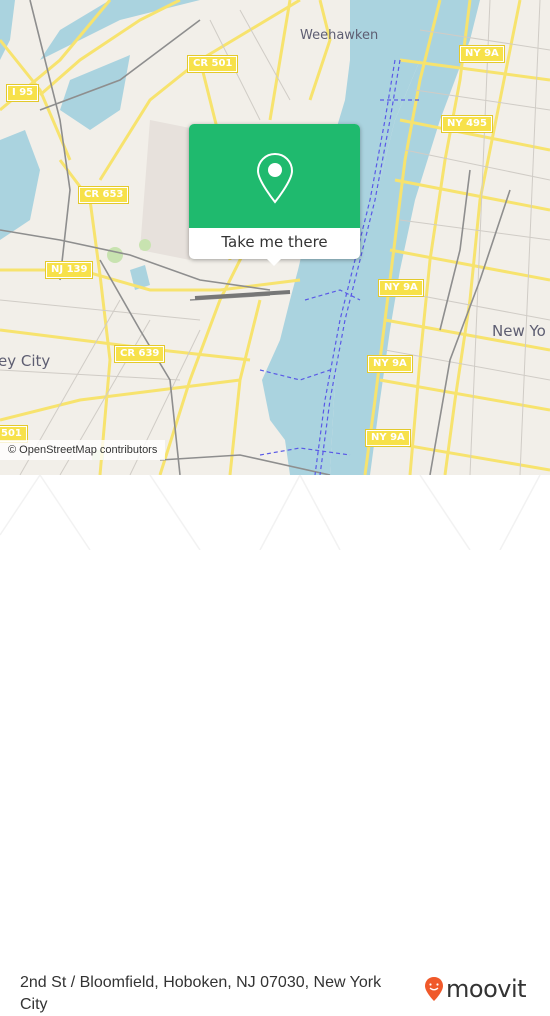  Describe the element at coordinates (467, 124) in the screenshot. I see `road-shield-ny495: NY 495` at that location.